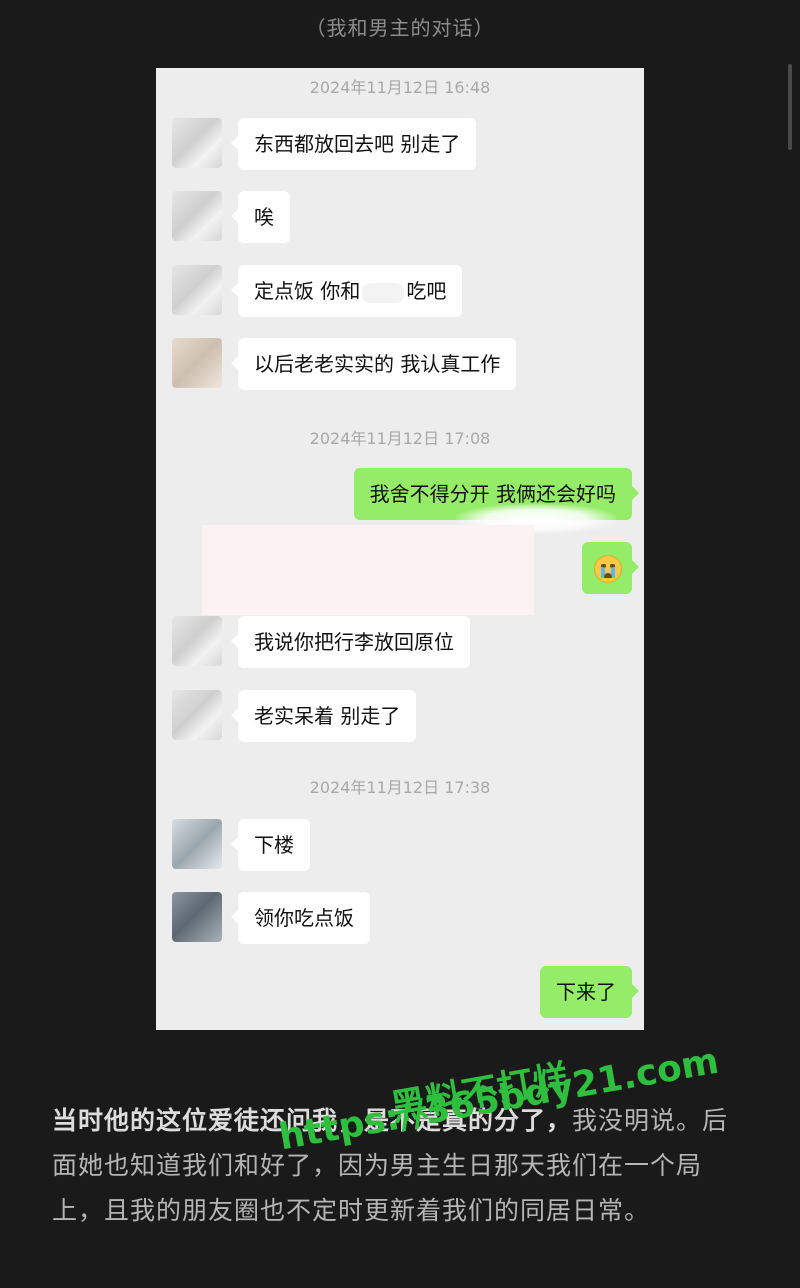 The height and width of the screenshot is (1288, 800). I want to click on outgoing-message: 下来了, so click(589, 992).